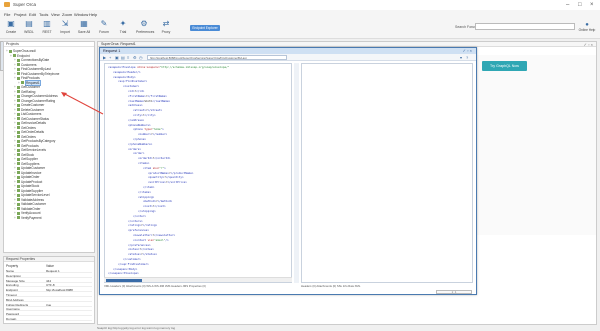 The width and height of the screenshot is (600, 331). What do you see at coordinates (24, 92) in the screenshot?
I see `tree-item: + GetRating` at bounding box center [24, 92].